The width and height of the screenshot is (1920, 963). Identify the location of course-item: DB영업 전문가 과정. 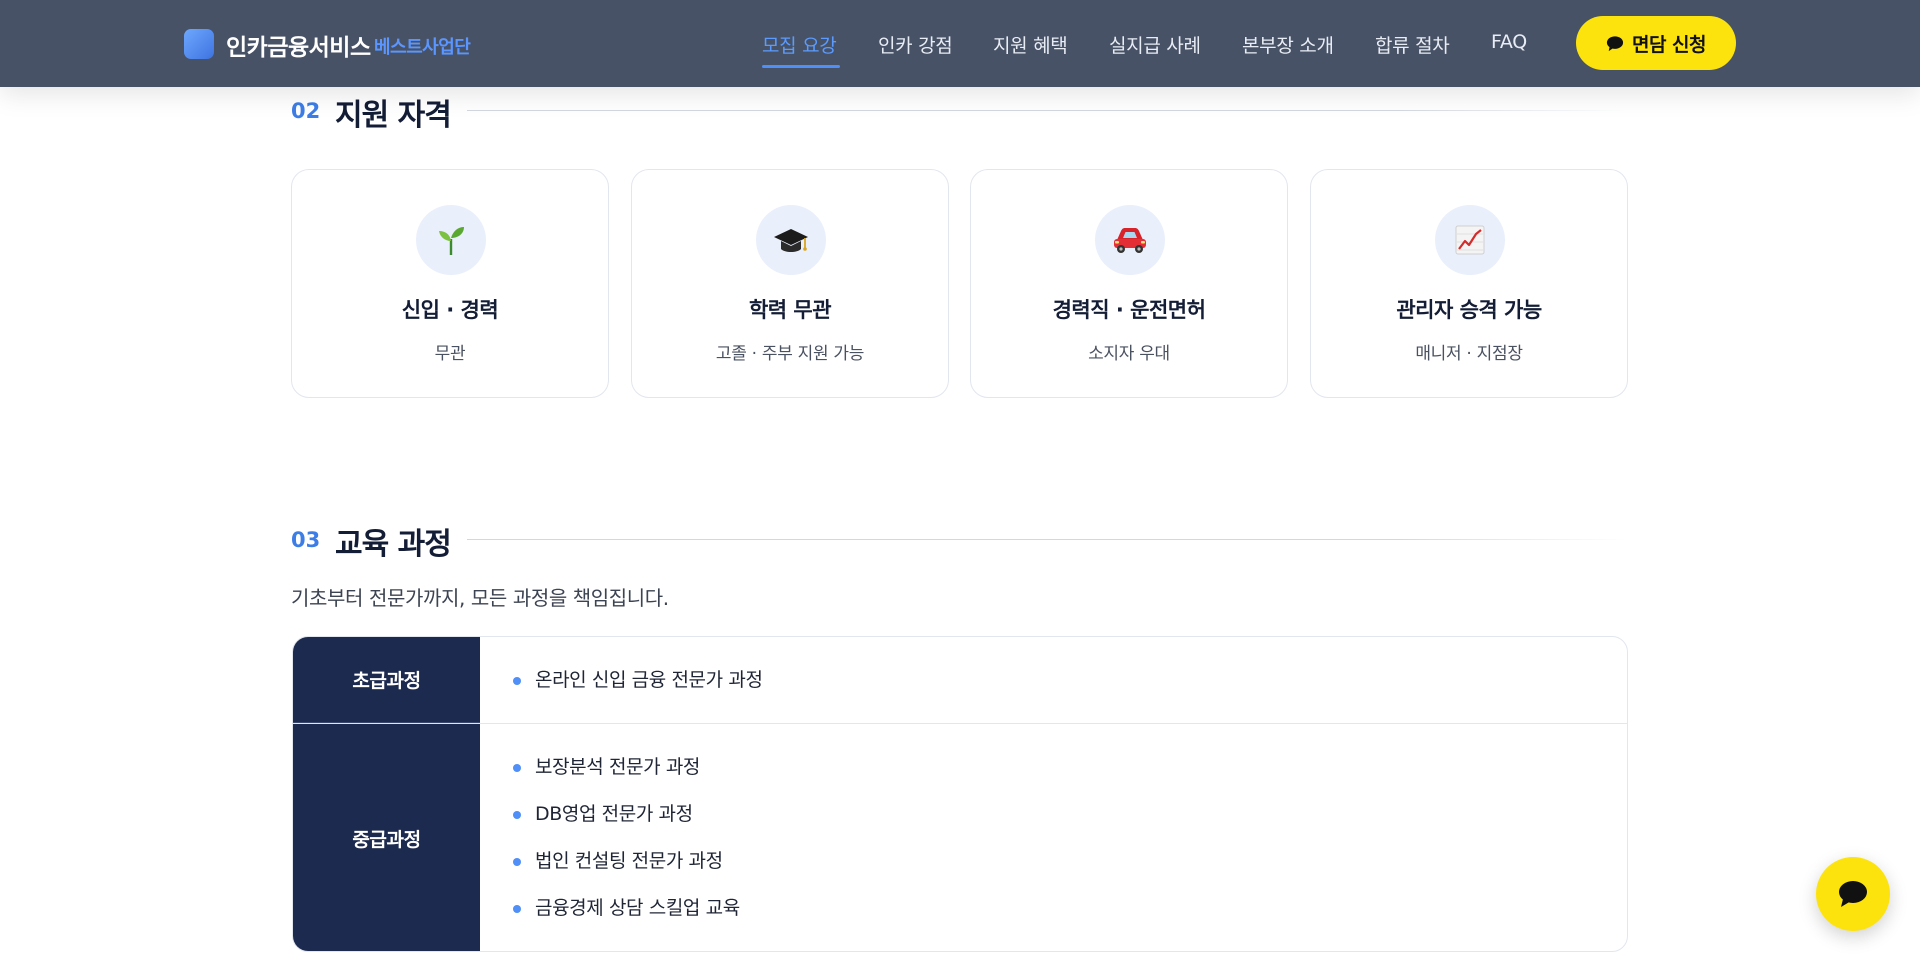
(626, 814).